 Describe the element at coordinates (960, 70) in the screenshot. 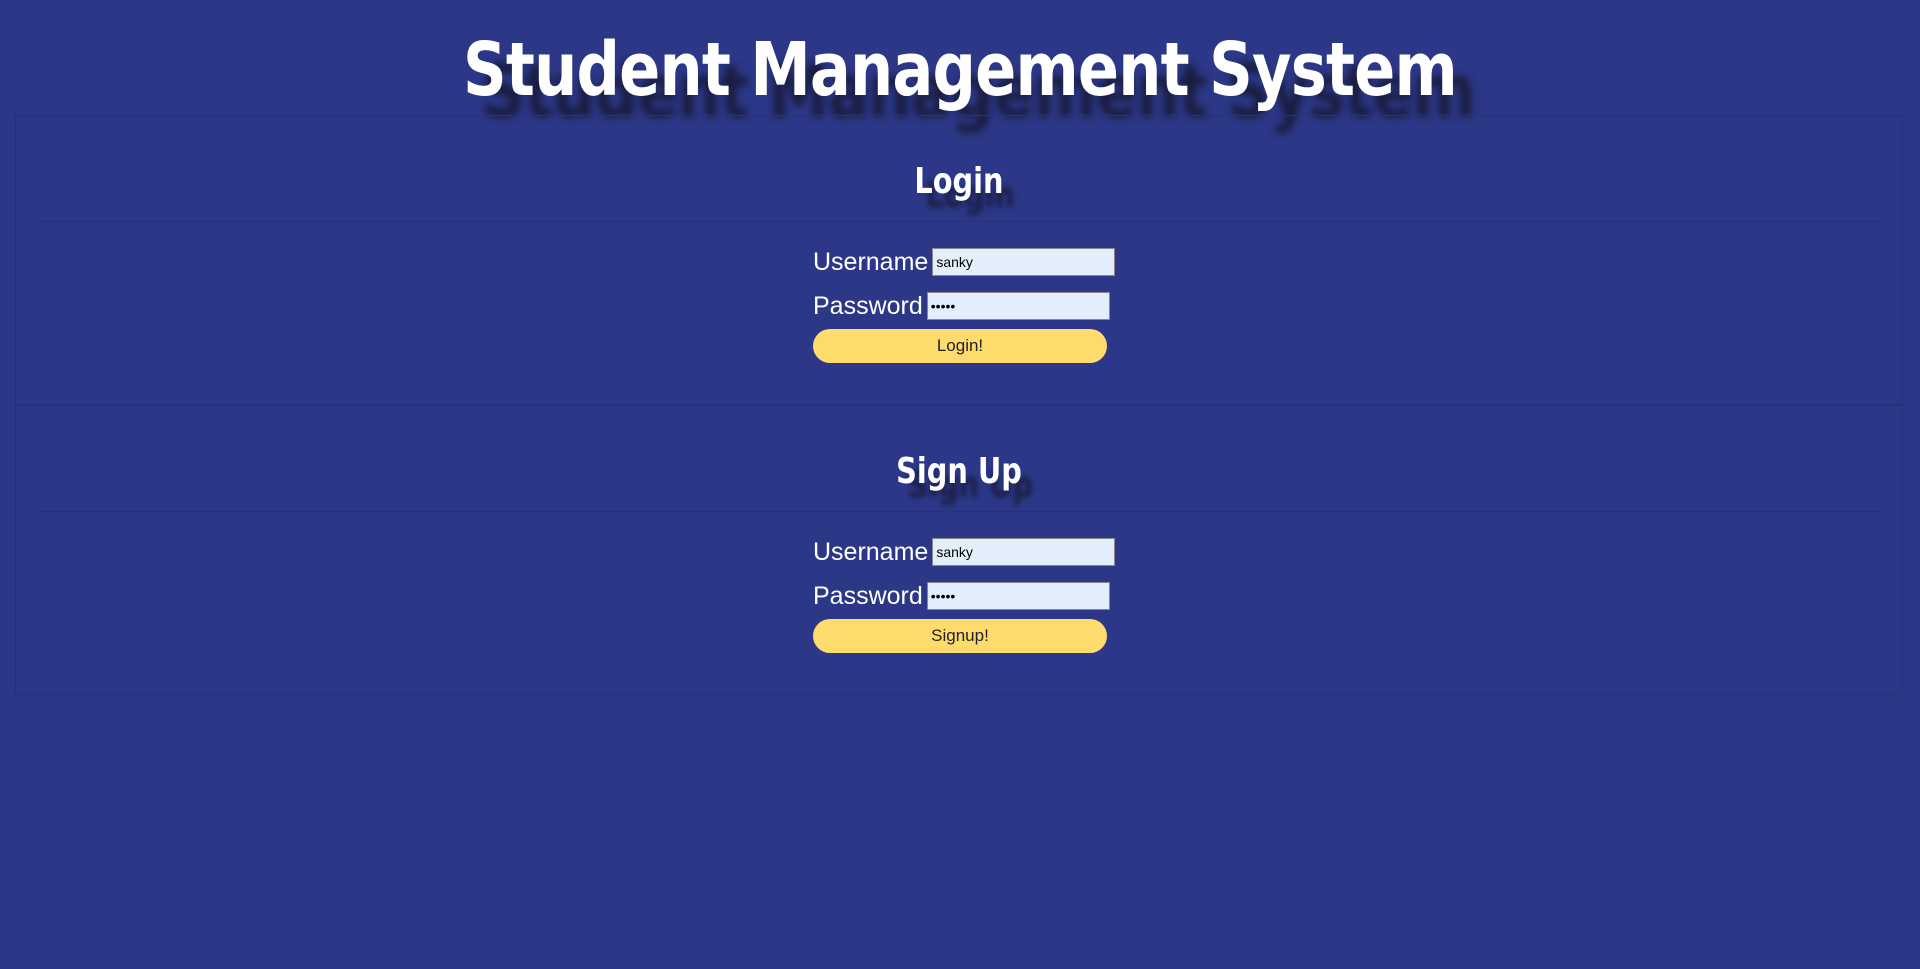

I see `page-title: Student Management System` at that location.